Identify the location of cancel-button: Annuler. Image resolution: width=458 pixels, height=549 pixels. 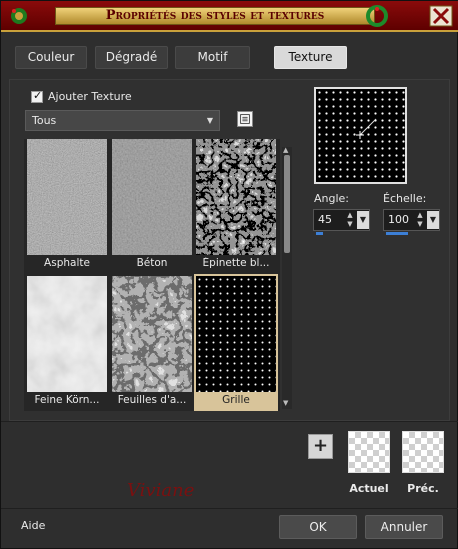
(404, 527).